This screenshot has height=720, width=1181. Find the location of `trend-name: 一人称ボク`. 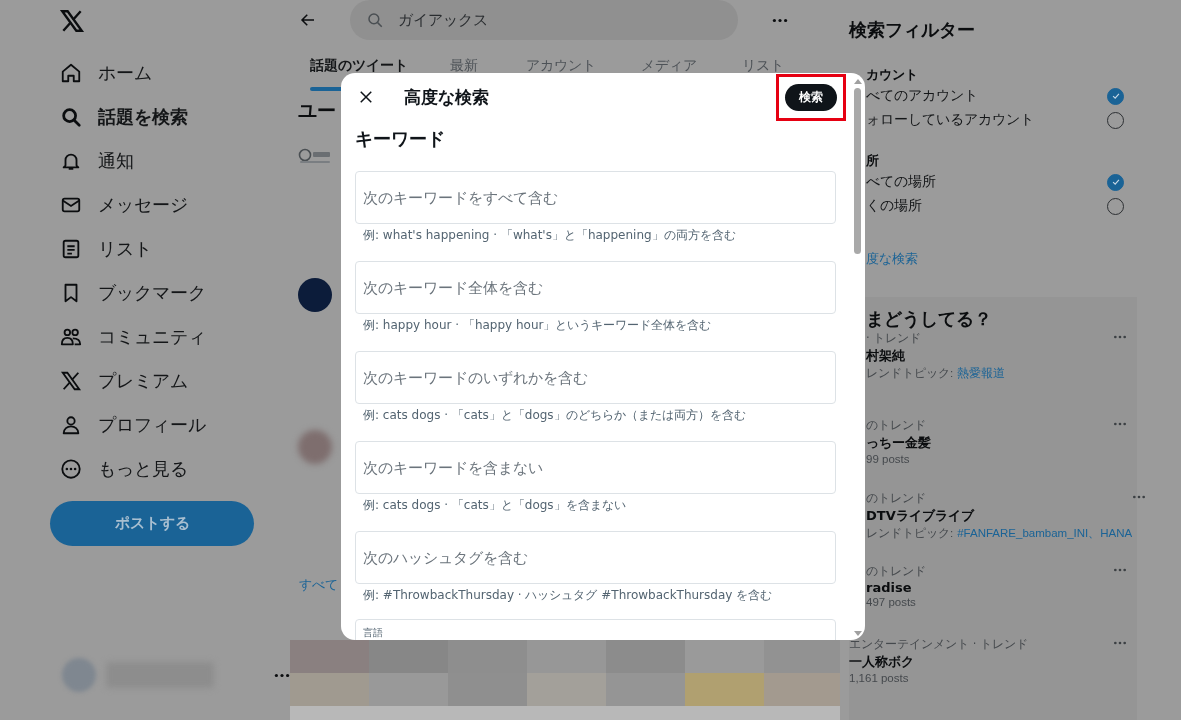

trend-name: 一人称ボク is located at coordinates (938, 662).